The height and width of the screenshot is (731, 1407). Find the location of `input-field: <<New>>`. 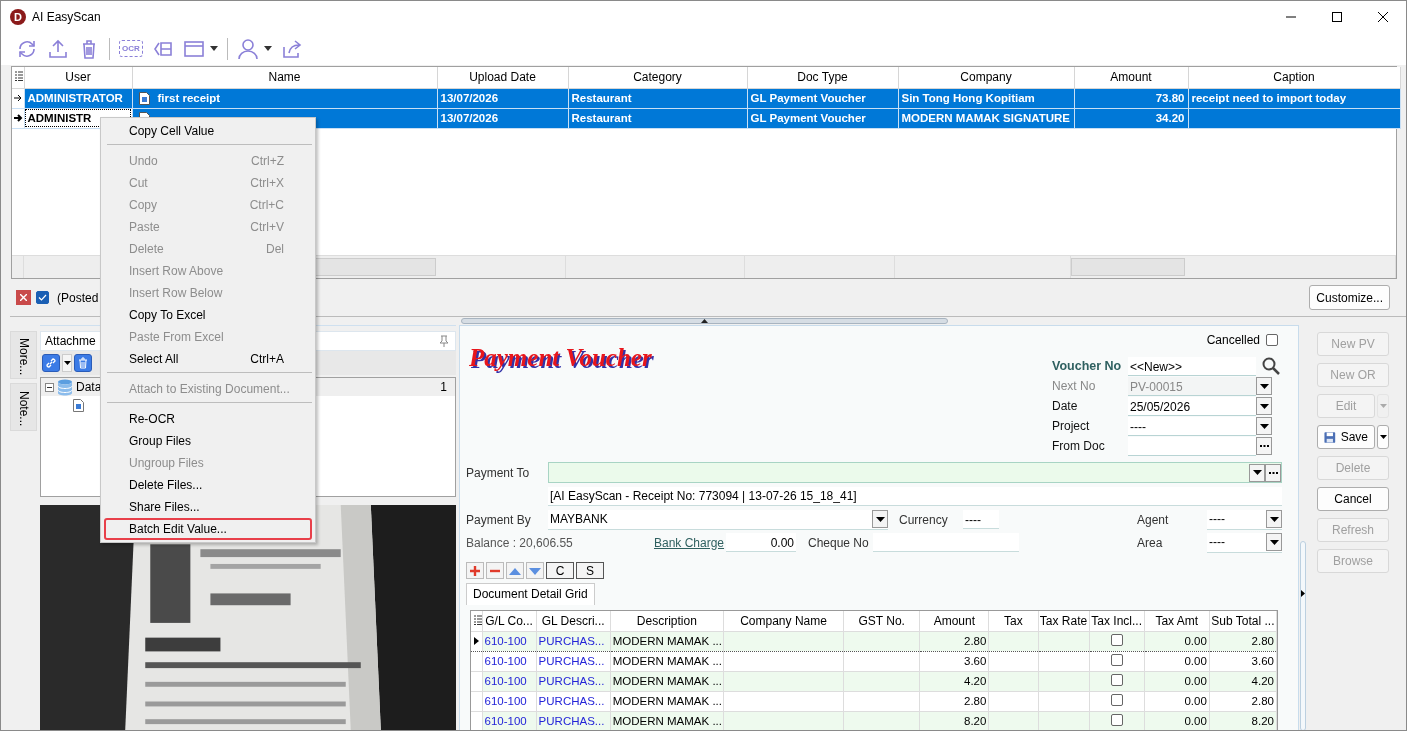

input-field: <<New>> is located at coordinates (1192, 366).